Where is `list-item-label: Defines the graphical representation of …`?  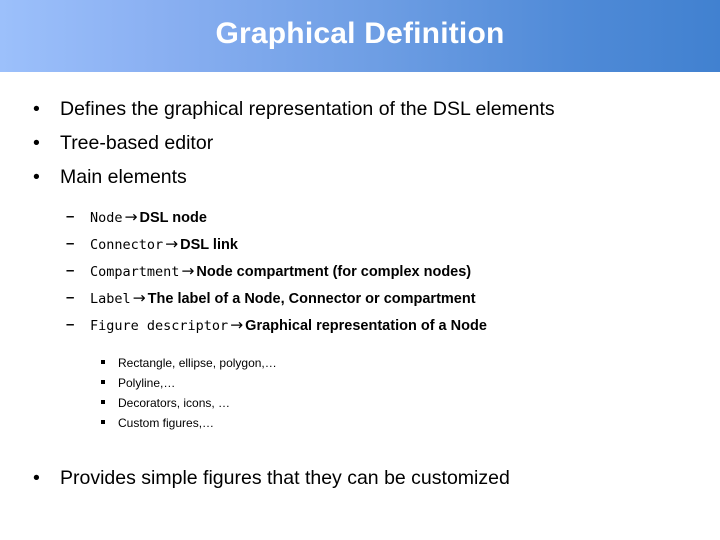 list-item-label: Defines the graphical representation of … is located at coordinates (307, 109).